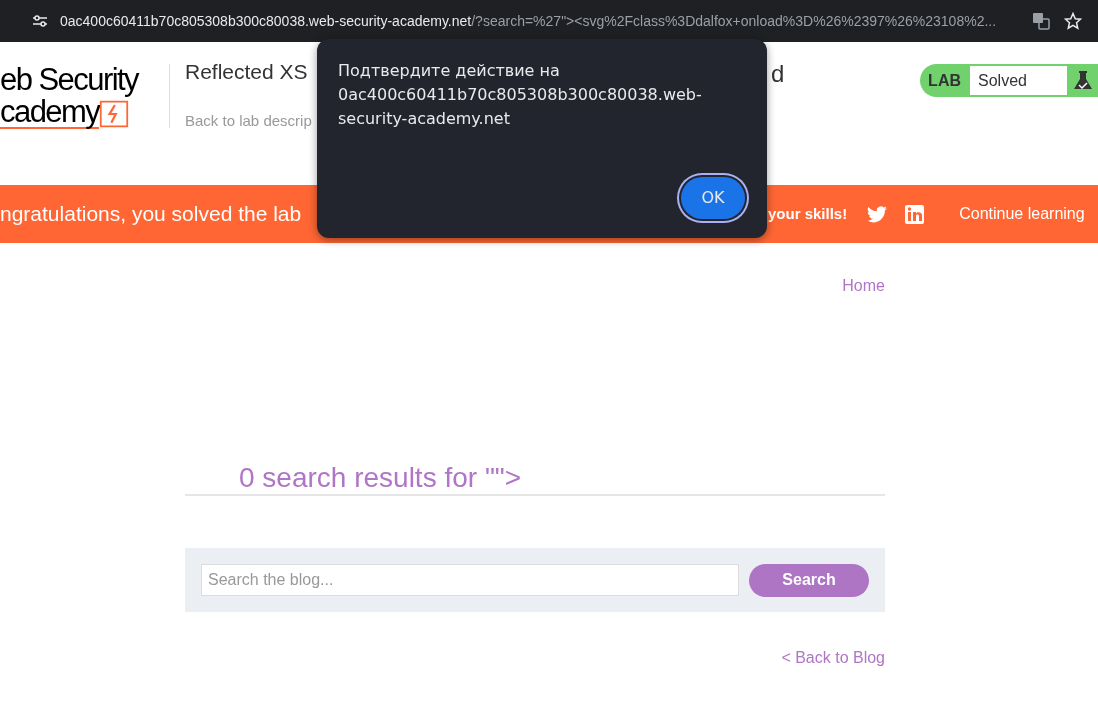  I want to click on back-to-blog-link: < Back to Blog, so click(833, 658).